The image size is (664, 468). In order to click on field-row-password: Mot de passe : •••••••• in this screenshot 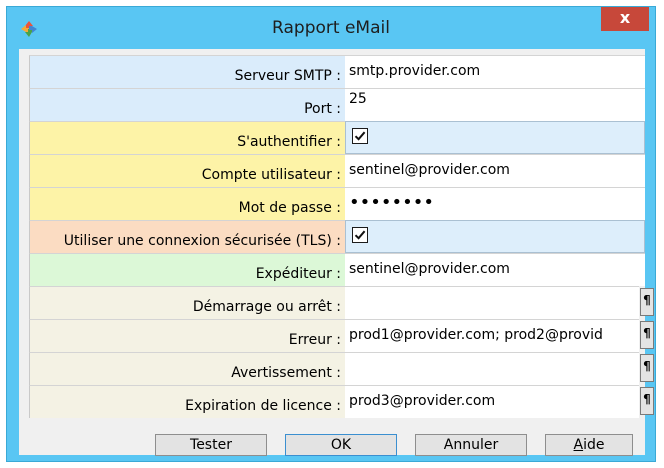, I will do `click(337, 203)`.